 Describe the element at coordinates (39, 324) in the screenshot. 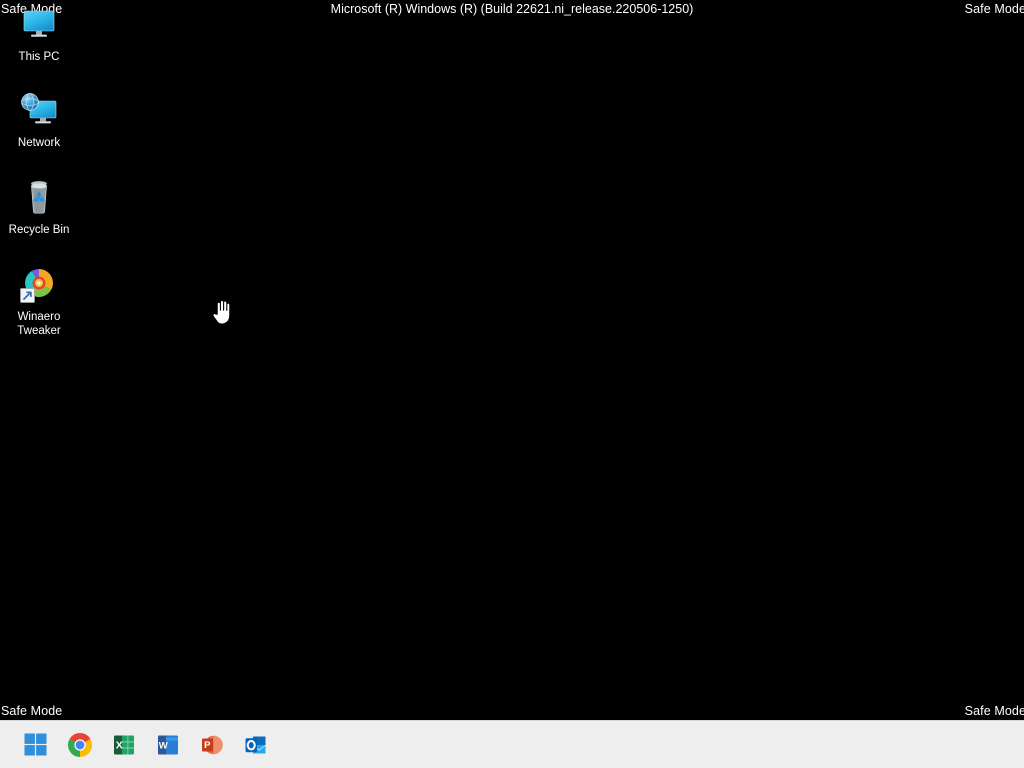

I see `desktop-icon-label: Winaero Tweaker` at that location.